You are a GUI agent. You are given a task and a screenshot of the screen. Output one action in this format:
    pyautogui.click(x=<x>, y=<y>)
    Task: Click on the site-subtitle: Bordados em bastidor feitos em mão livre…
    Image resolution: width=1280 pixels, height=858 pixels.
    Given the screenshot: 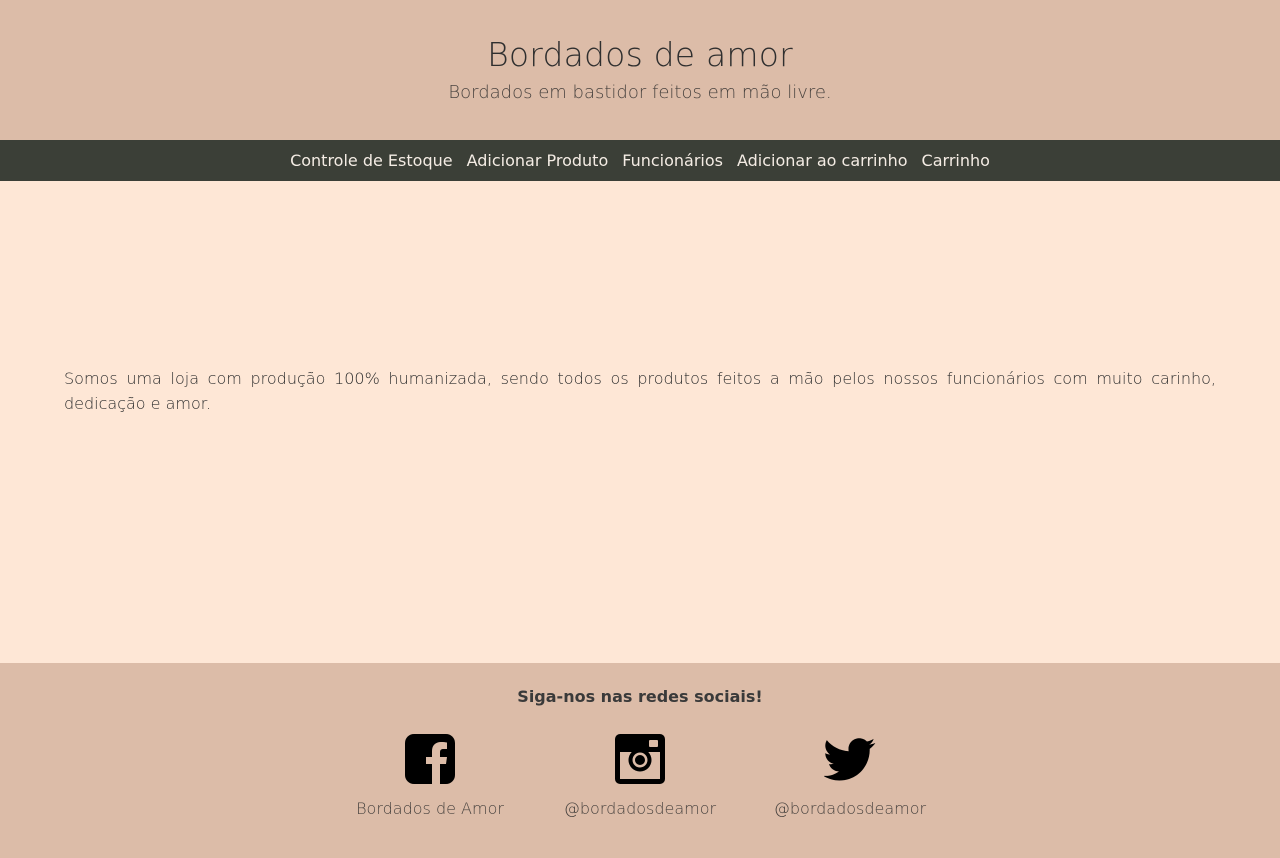 What is the action you would take?
    pyautogui.click(x=640, y=92)
    